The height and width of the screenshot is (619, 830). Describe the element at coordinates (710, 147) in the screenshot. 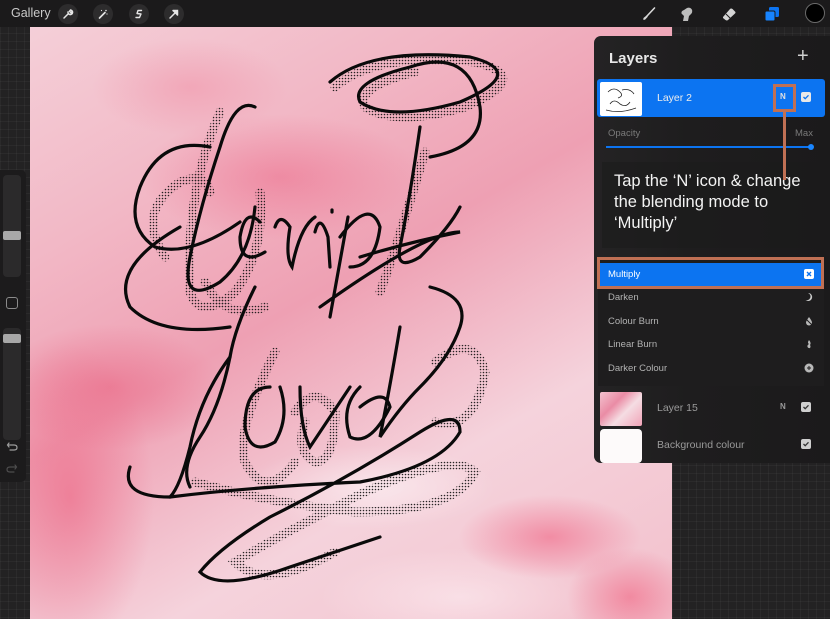

I see `opacity-slider` at that location.